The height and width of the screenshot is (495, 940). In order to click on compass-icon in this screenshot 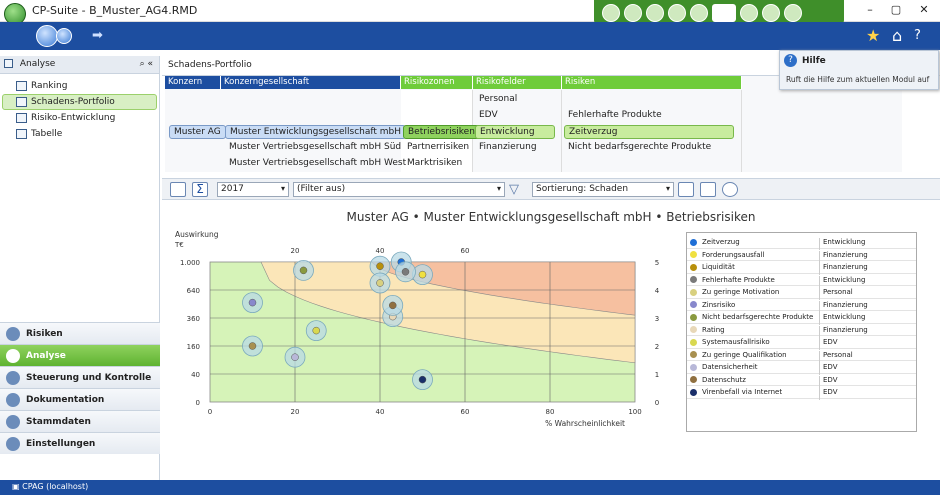, I will do `click(771, 13)`.